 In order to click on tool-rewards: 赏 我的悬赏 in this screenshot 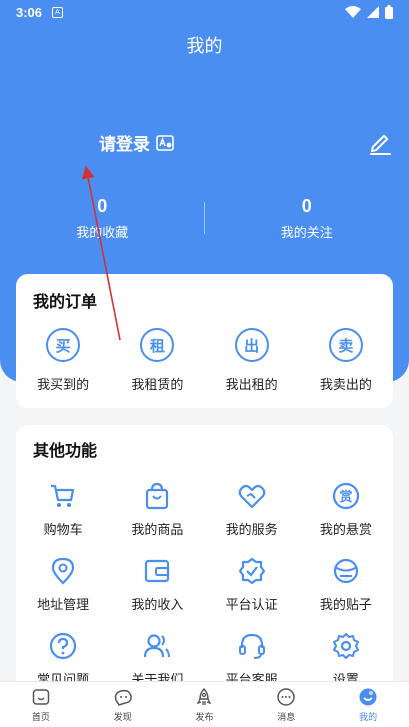, I will do `click(346, 509)`.